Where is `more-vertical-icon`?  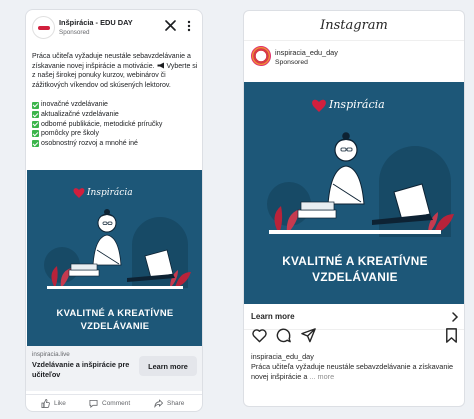 more-vertical-icon is located at coordinates (189, 26).